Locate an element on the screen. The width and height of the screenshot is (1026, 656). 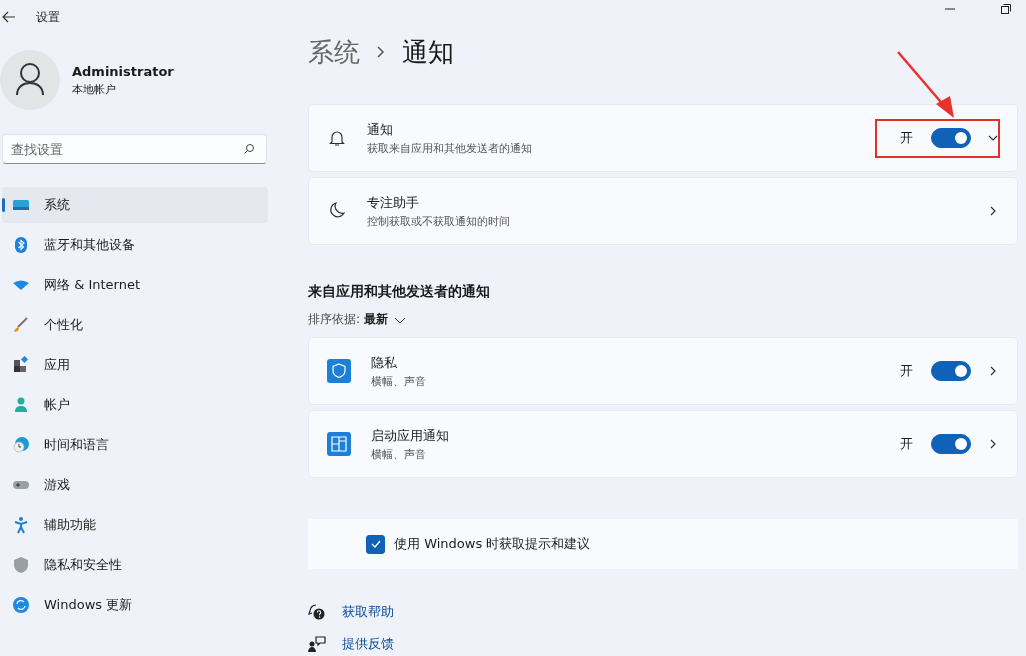
privacy-icon is located at coordinates (21, 565).